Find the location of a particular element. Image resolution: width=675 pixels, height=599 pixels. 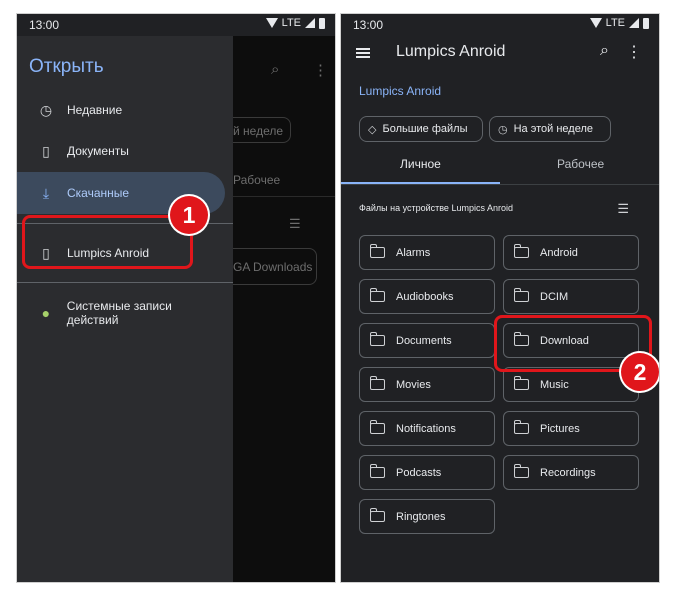

download-icon: ⤓ is located at coordinates (46, 192).